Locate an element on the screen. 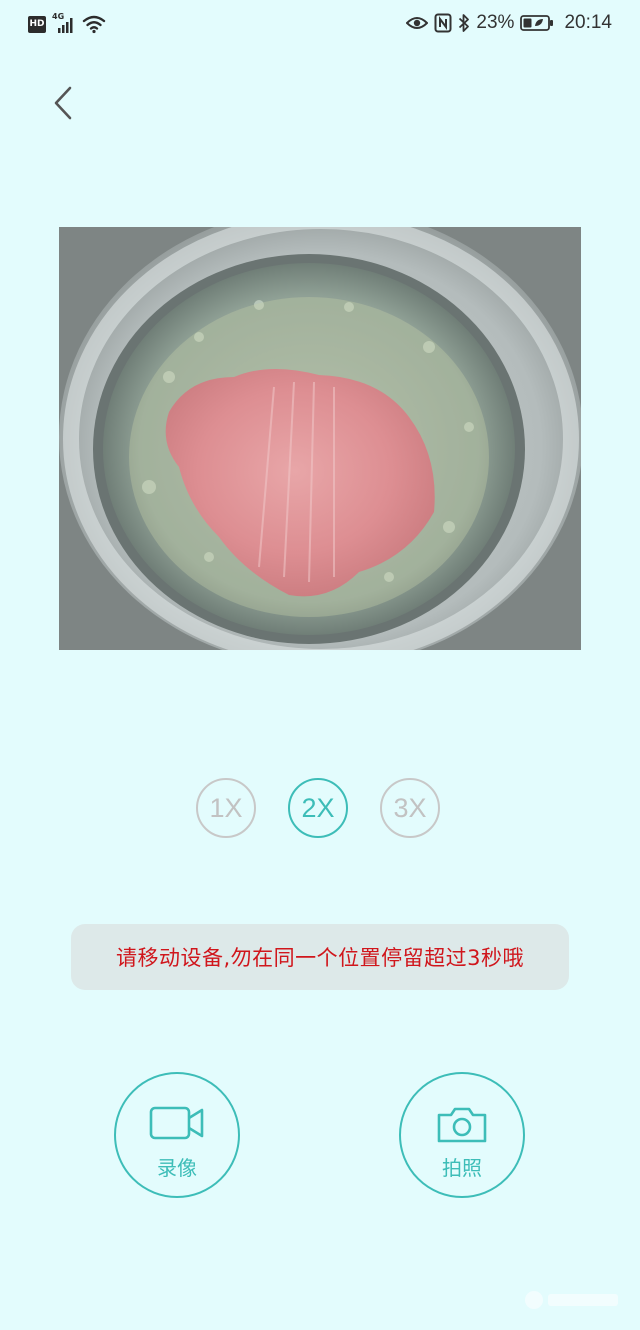 This screenshot has width=640, height=1330. status-left: HD 4G is located at coordinates (67, 23).